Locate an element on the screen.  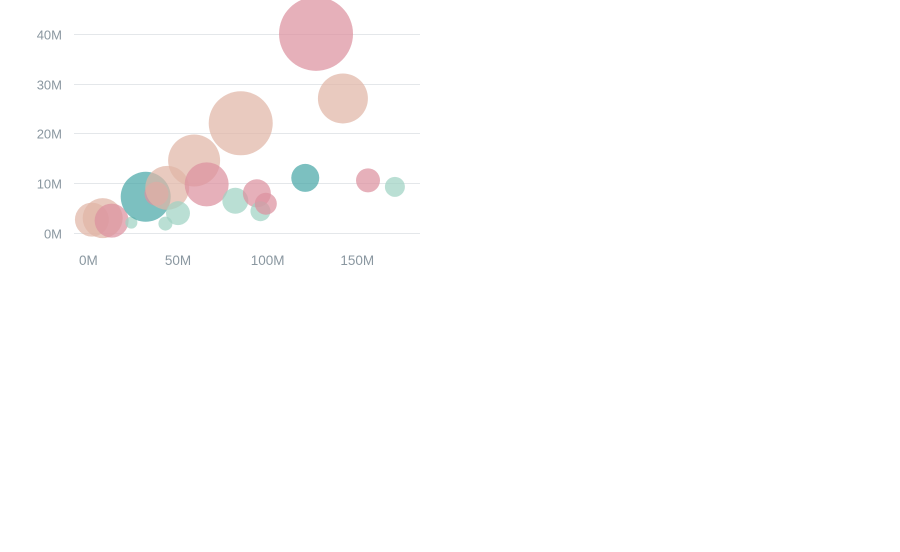
tick-label: 150M is located at coordinates (357, 260).